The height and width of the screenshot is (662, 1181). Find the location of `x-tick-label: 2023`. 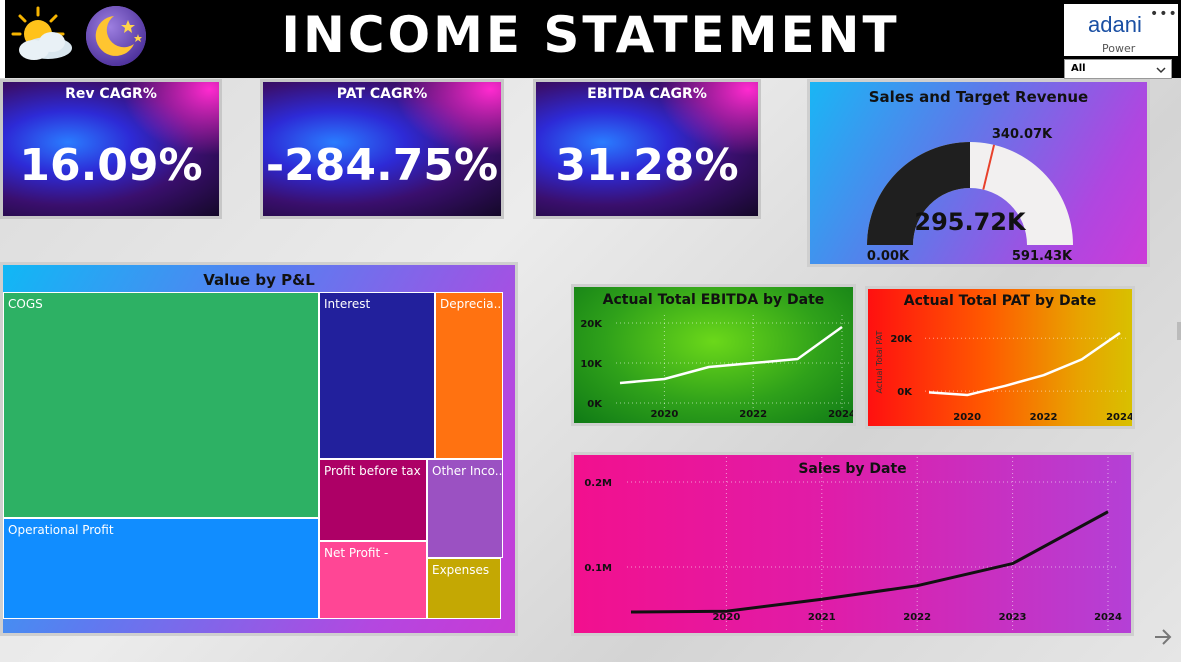

x-tick-label: 2023 is located at coordinates (1013, 617).